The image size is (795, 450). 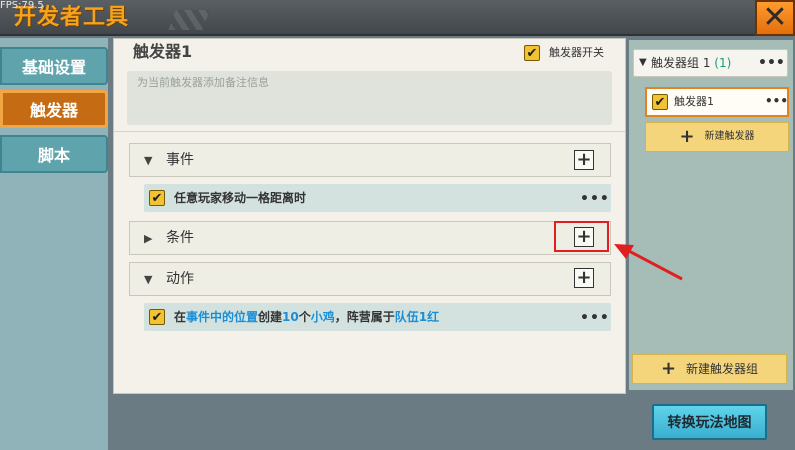 I want to click on fps-counter: FPS:79.5, so click(x=22, y=5).